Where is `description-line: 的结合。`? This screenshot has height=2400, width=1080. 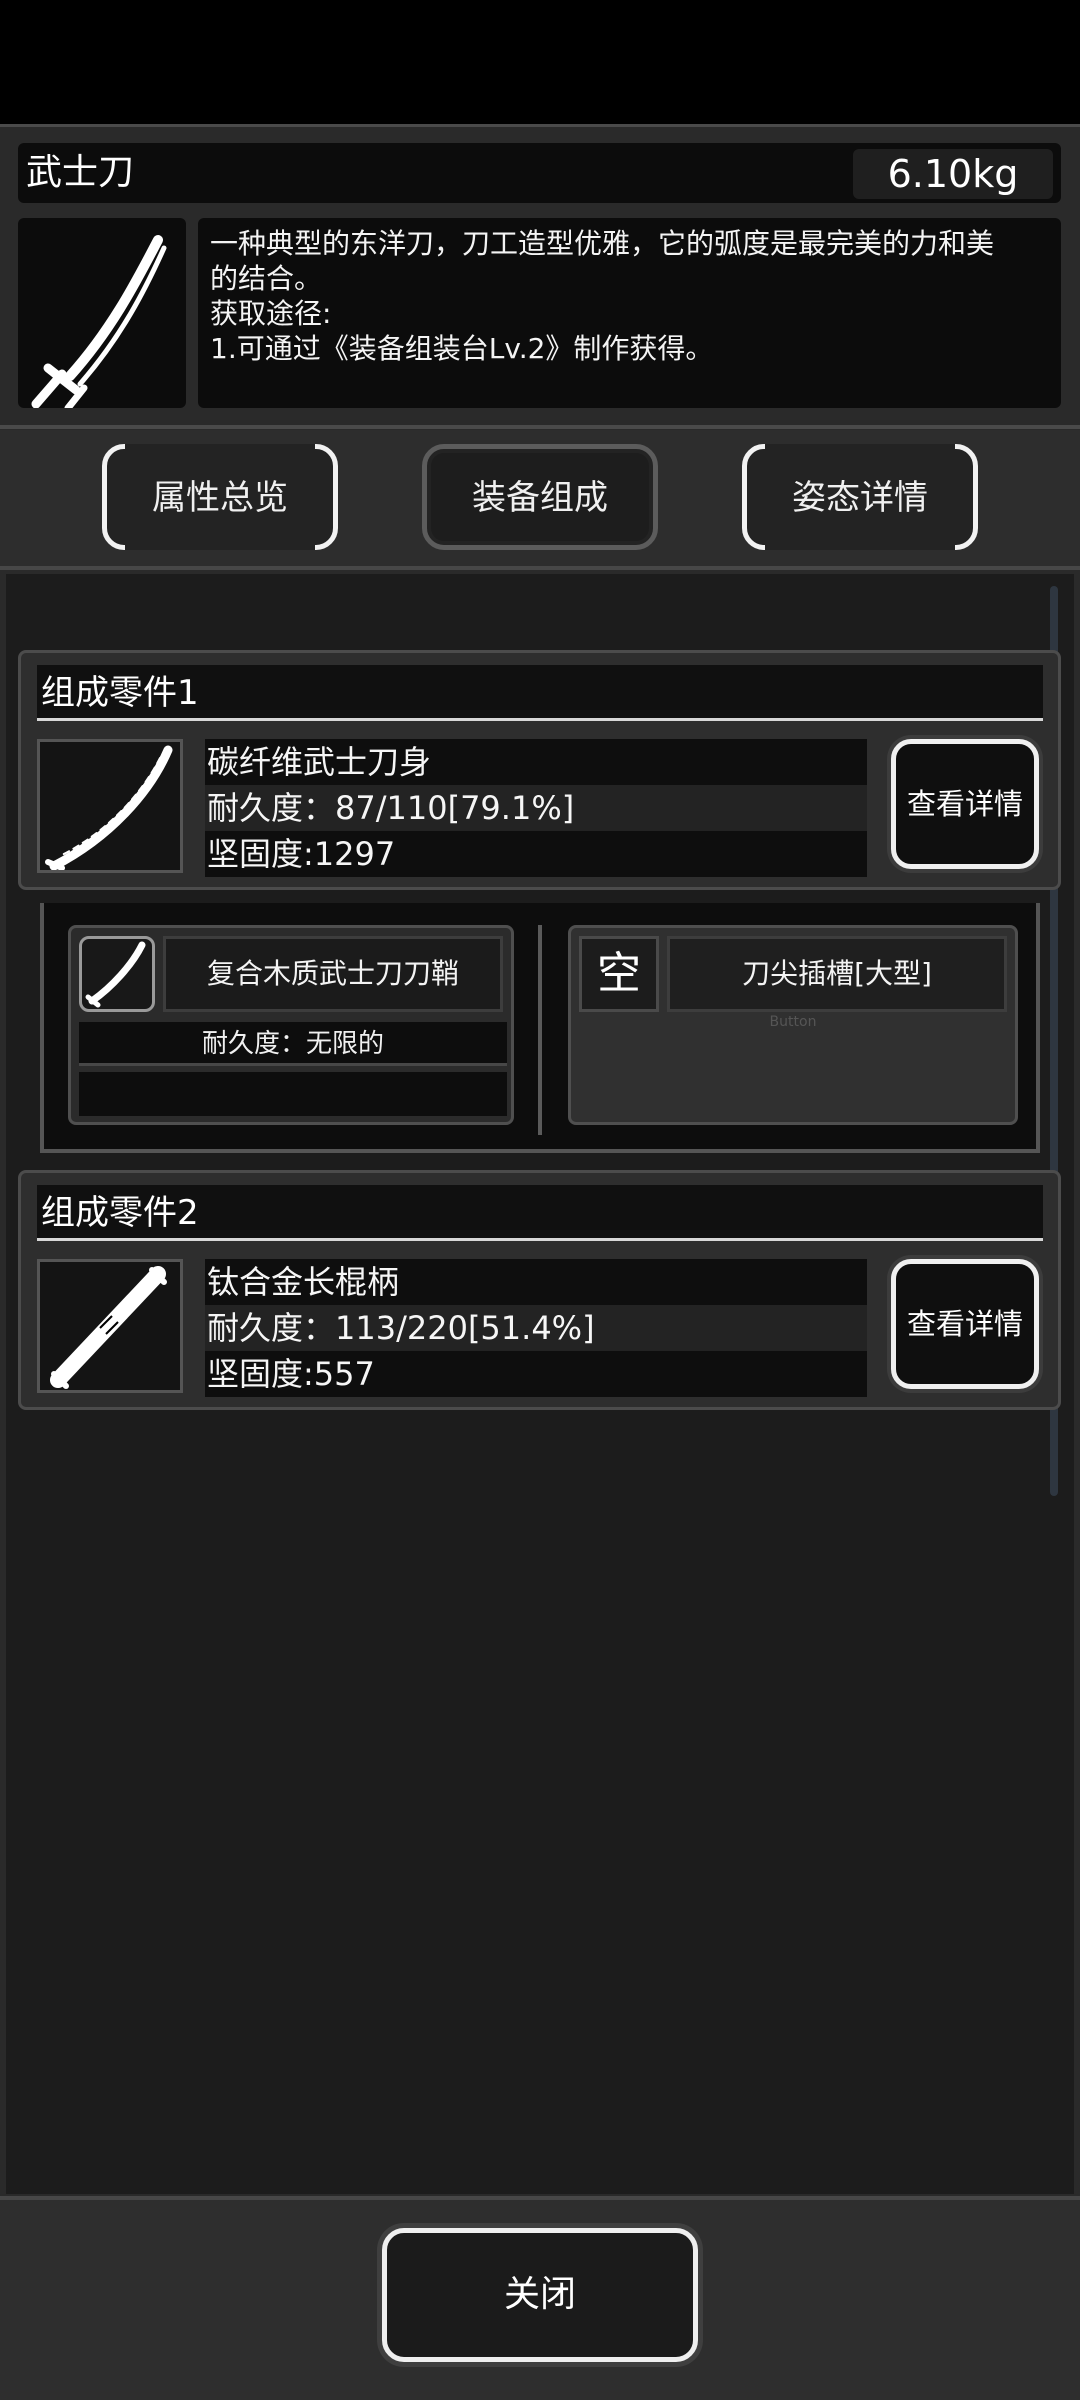
description-line: 的结合。 is located at coordinates (266, 278).